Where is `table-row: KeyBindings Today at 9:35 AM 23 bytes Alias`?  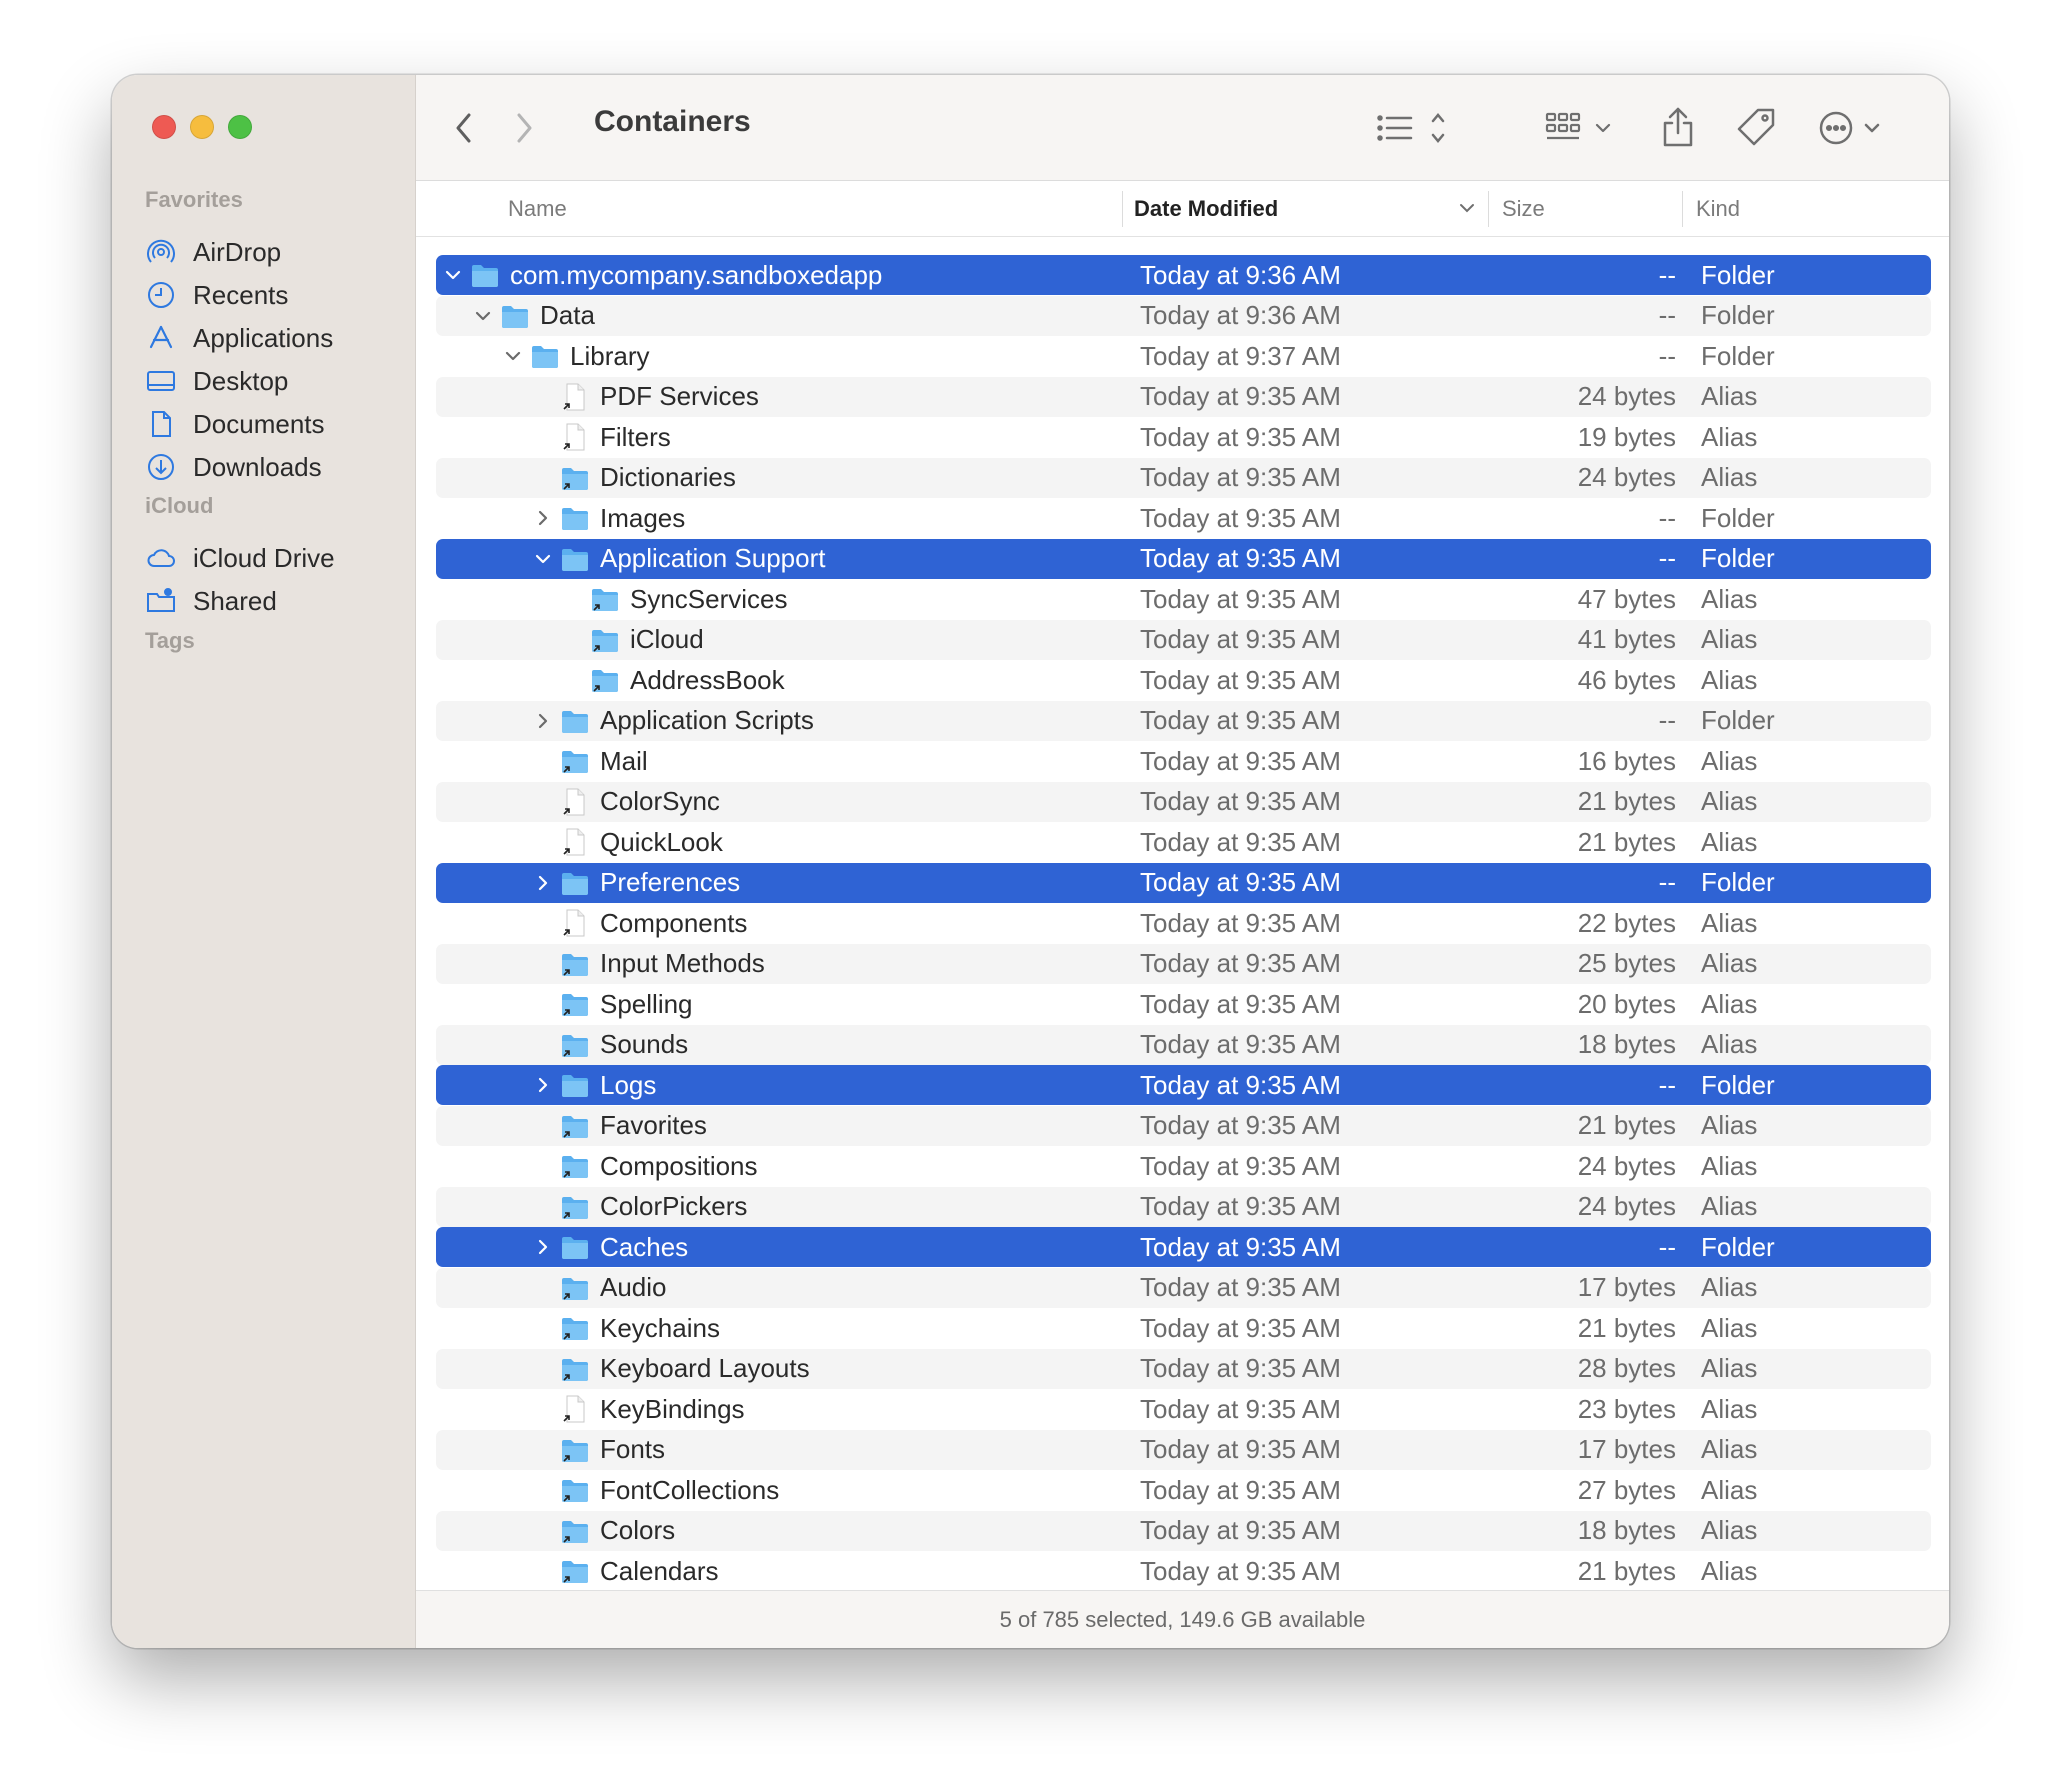 table-row: KeyBindings Today at 9:35 AM 23 bytes Alias is located at coordinates (1183, 1409).